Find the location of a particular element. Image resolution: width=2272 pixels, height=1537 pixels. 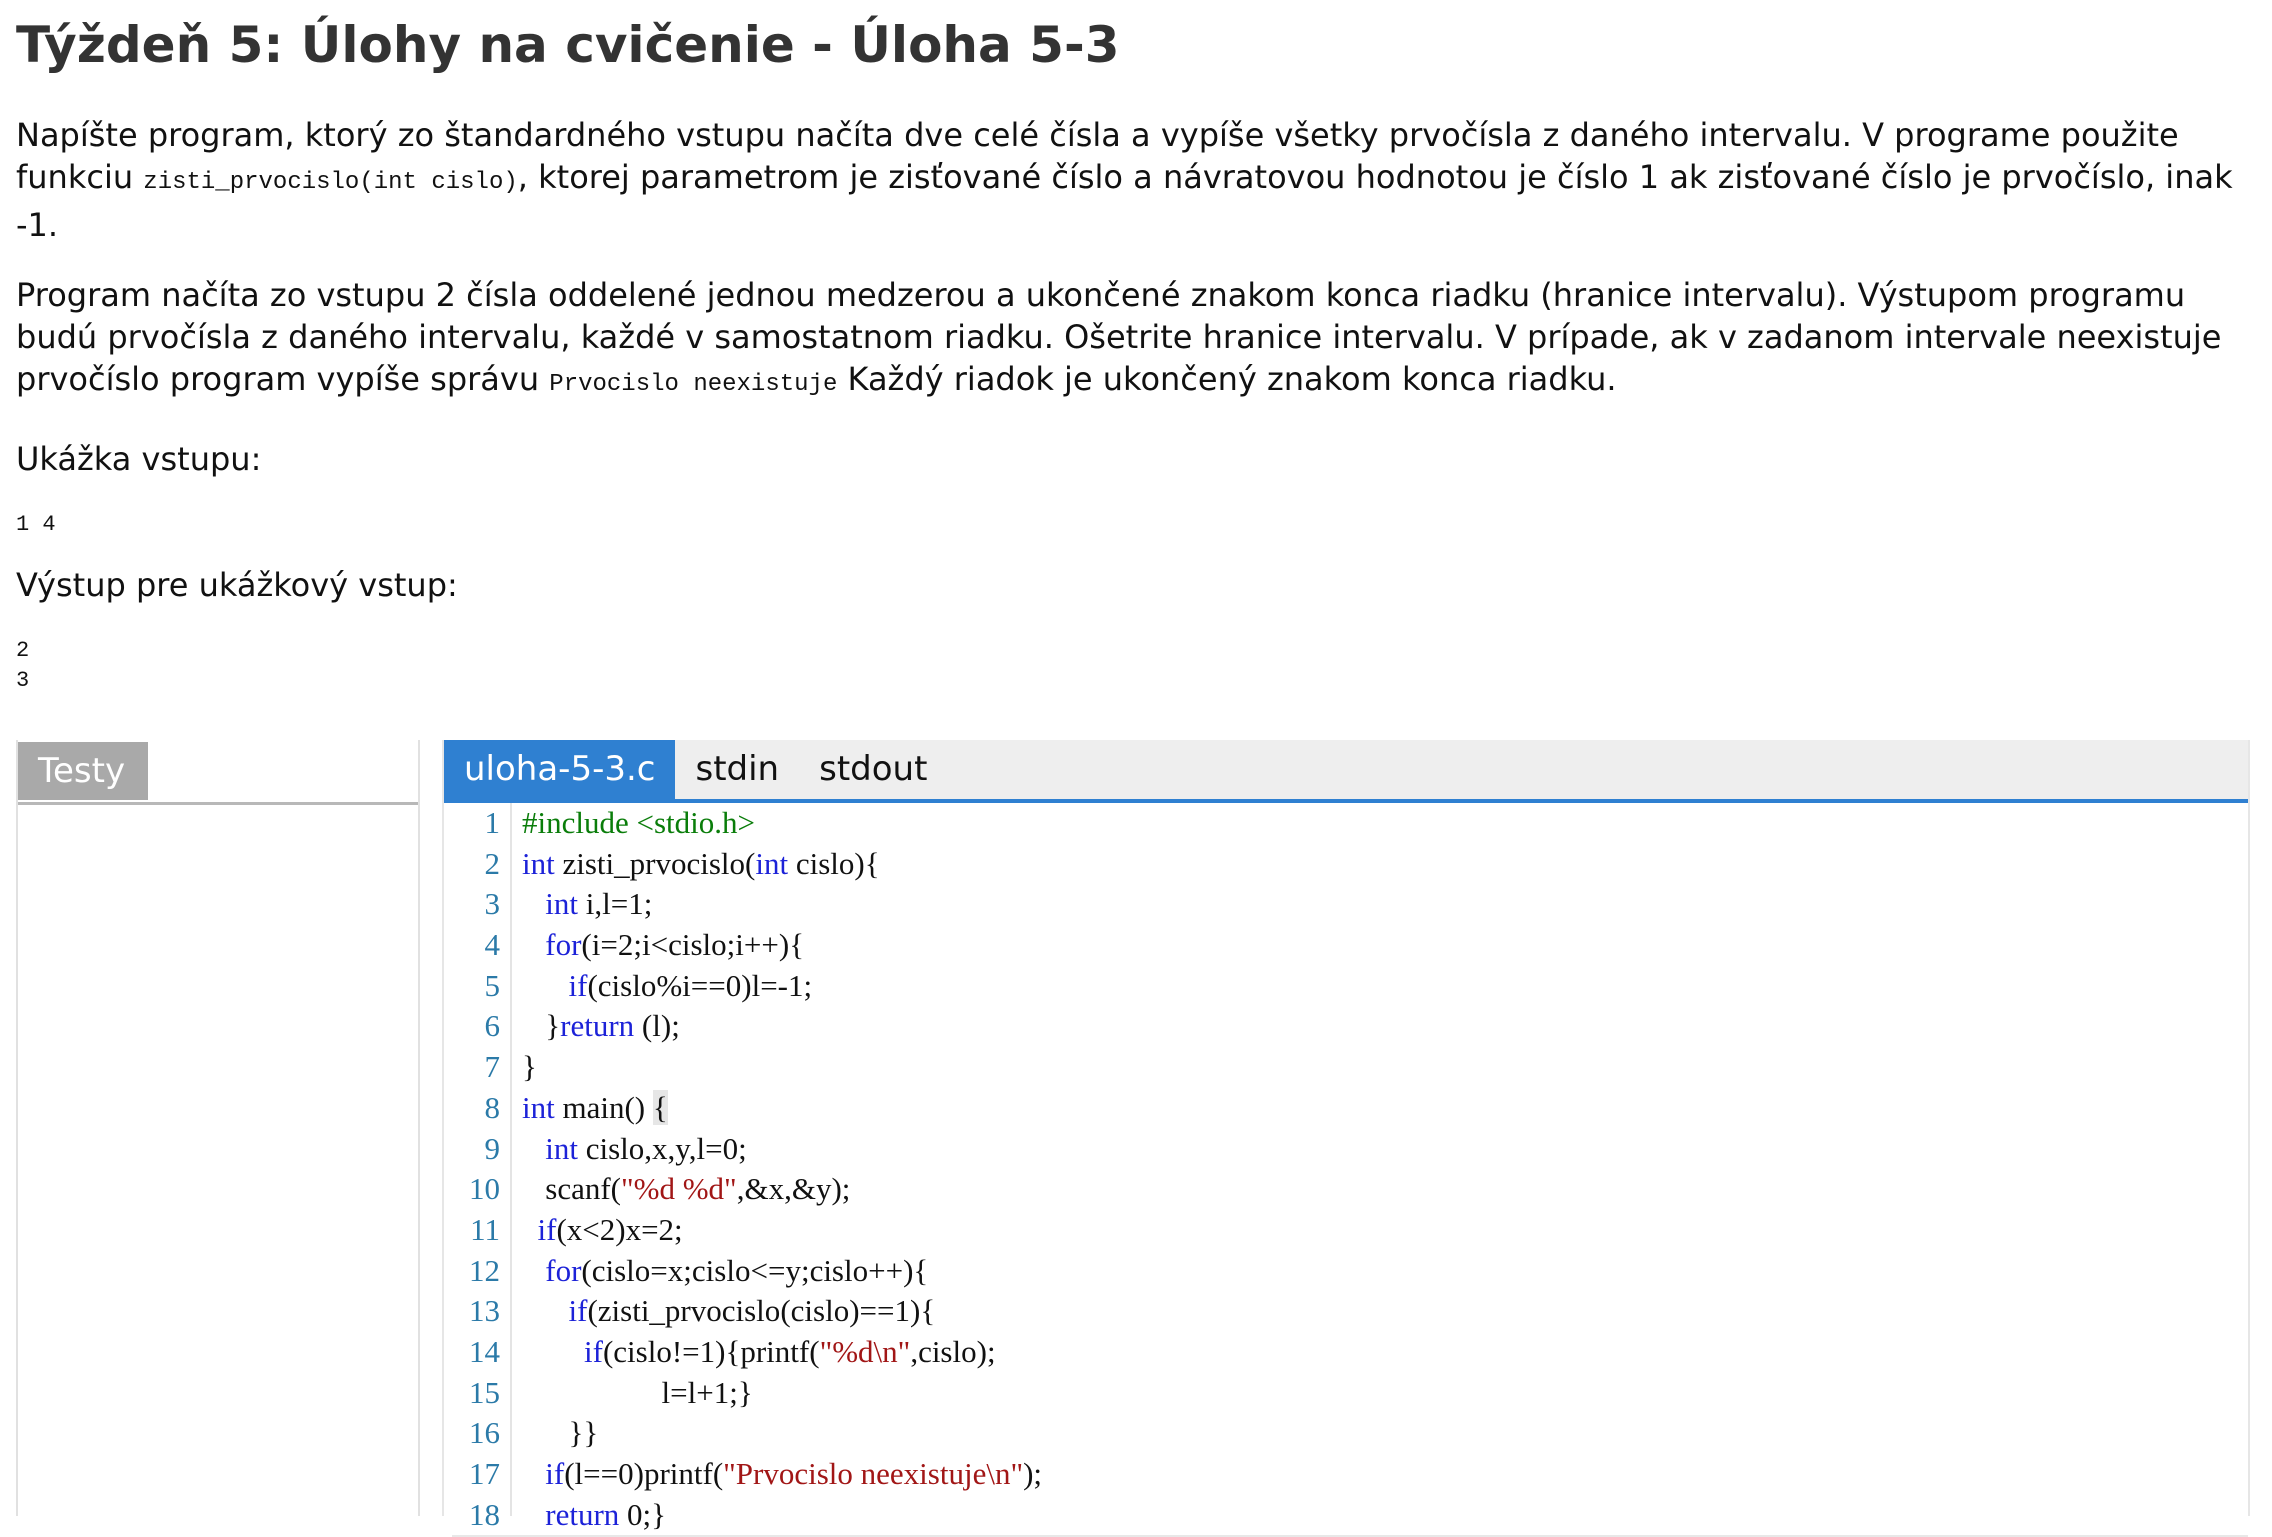

line-number: 3 is located at coordinates (492, 904).